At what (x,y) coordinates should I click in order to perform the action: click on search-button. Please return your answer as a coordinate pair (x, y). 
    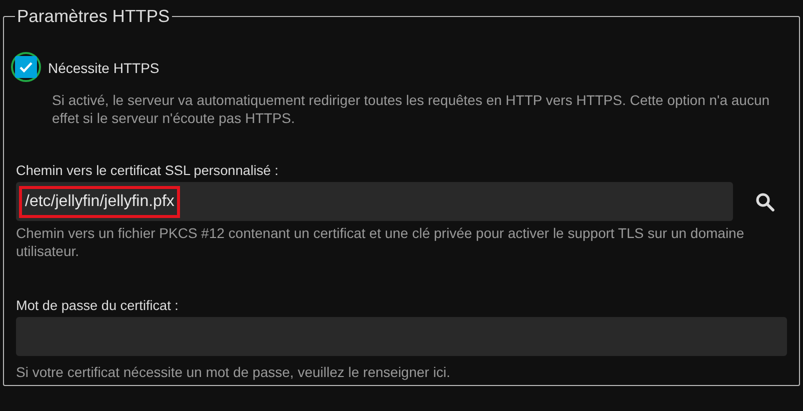
    Looking at the image, I should click on (765, 202).